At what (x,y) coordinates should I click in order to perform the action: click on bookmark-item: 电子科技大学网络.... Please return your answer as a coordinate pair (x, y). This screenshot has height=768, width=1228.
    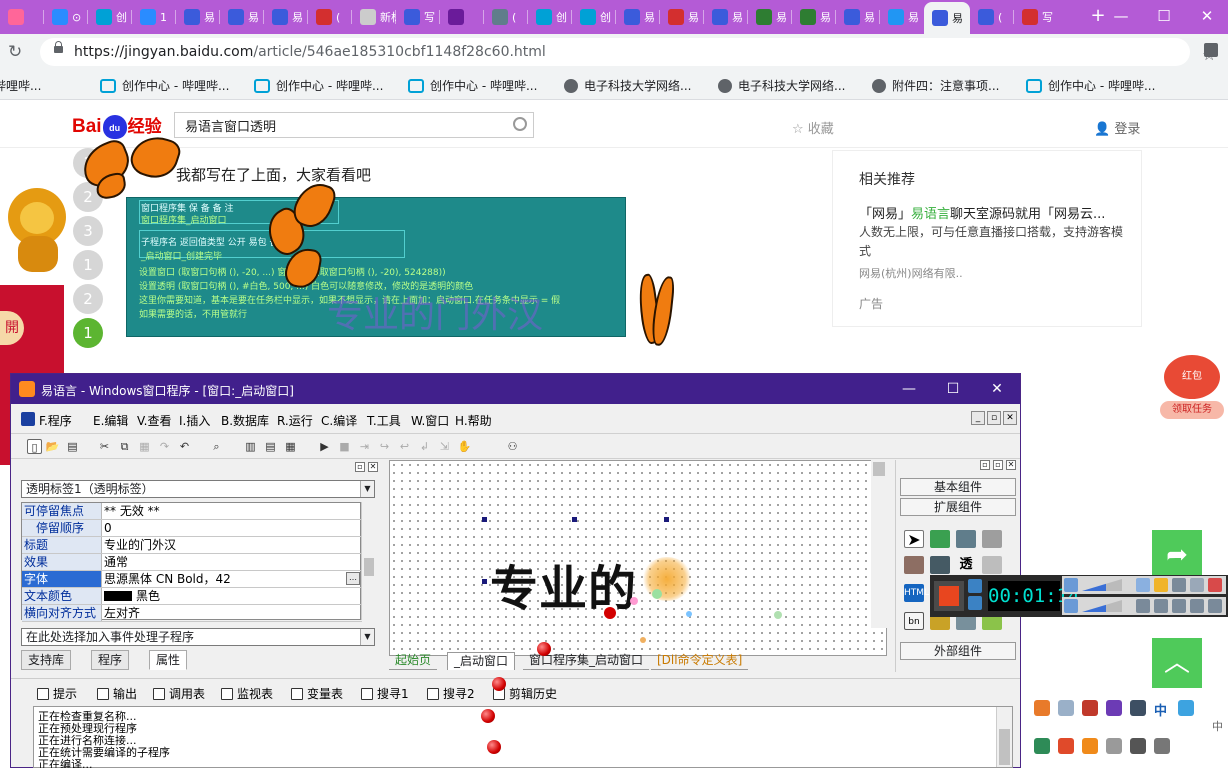
    Looking at the image, I should click on (627, 85).